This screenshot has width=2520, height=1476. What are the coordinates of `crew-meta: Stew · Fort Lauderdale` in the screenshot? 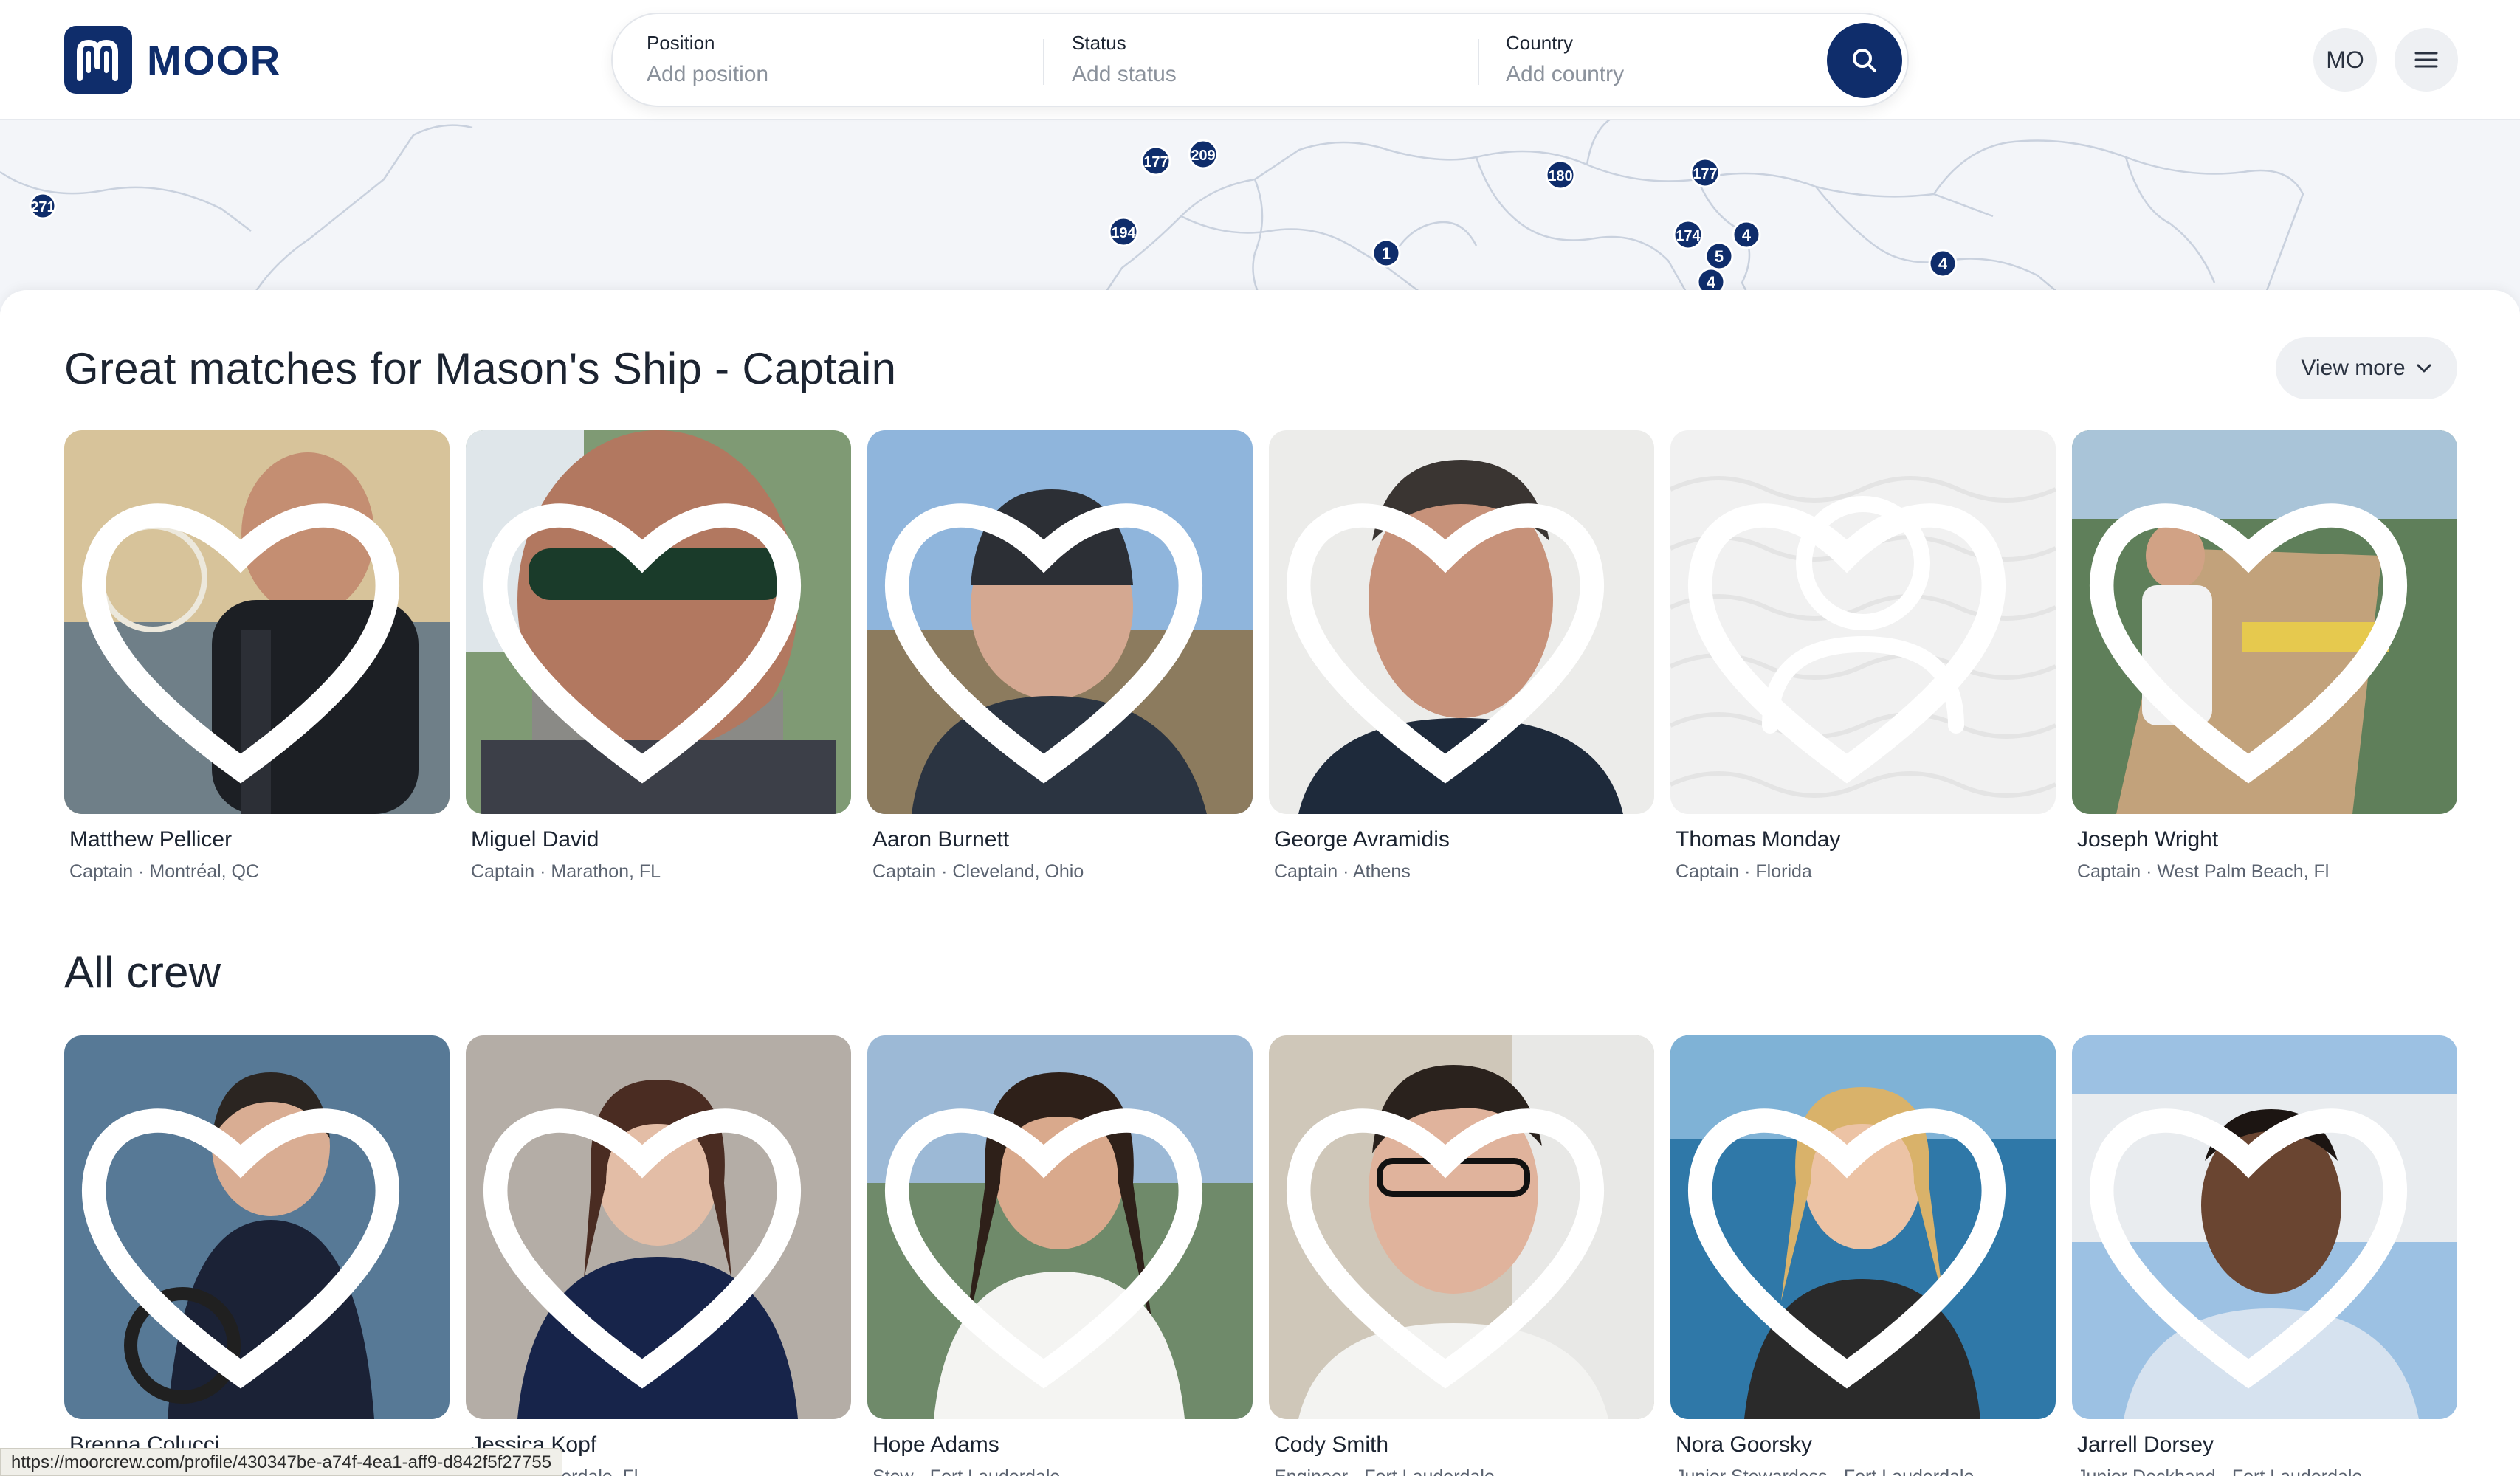 It's located at (1060, 1471).